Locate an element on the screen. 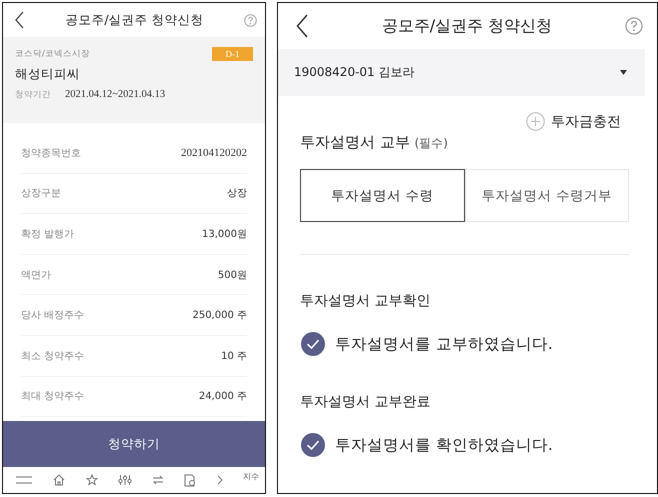 This screenshot has width=658, height=497. row-label: 청약종목번호 is located at coordinates (51, 153).